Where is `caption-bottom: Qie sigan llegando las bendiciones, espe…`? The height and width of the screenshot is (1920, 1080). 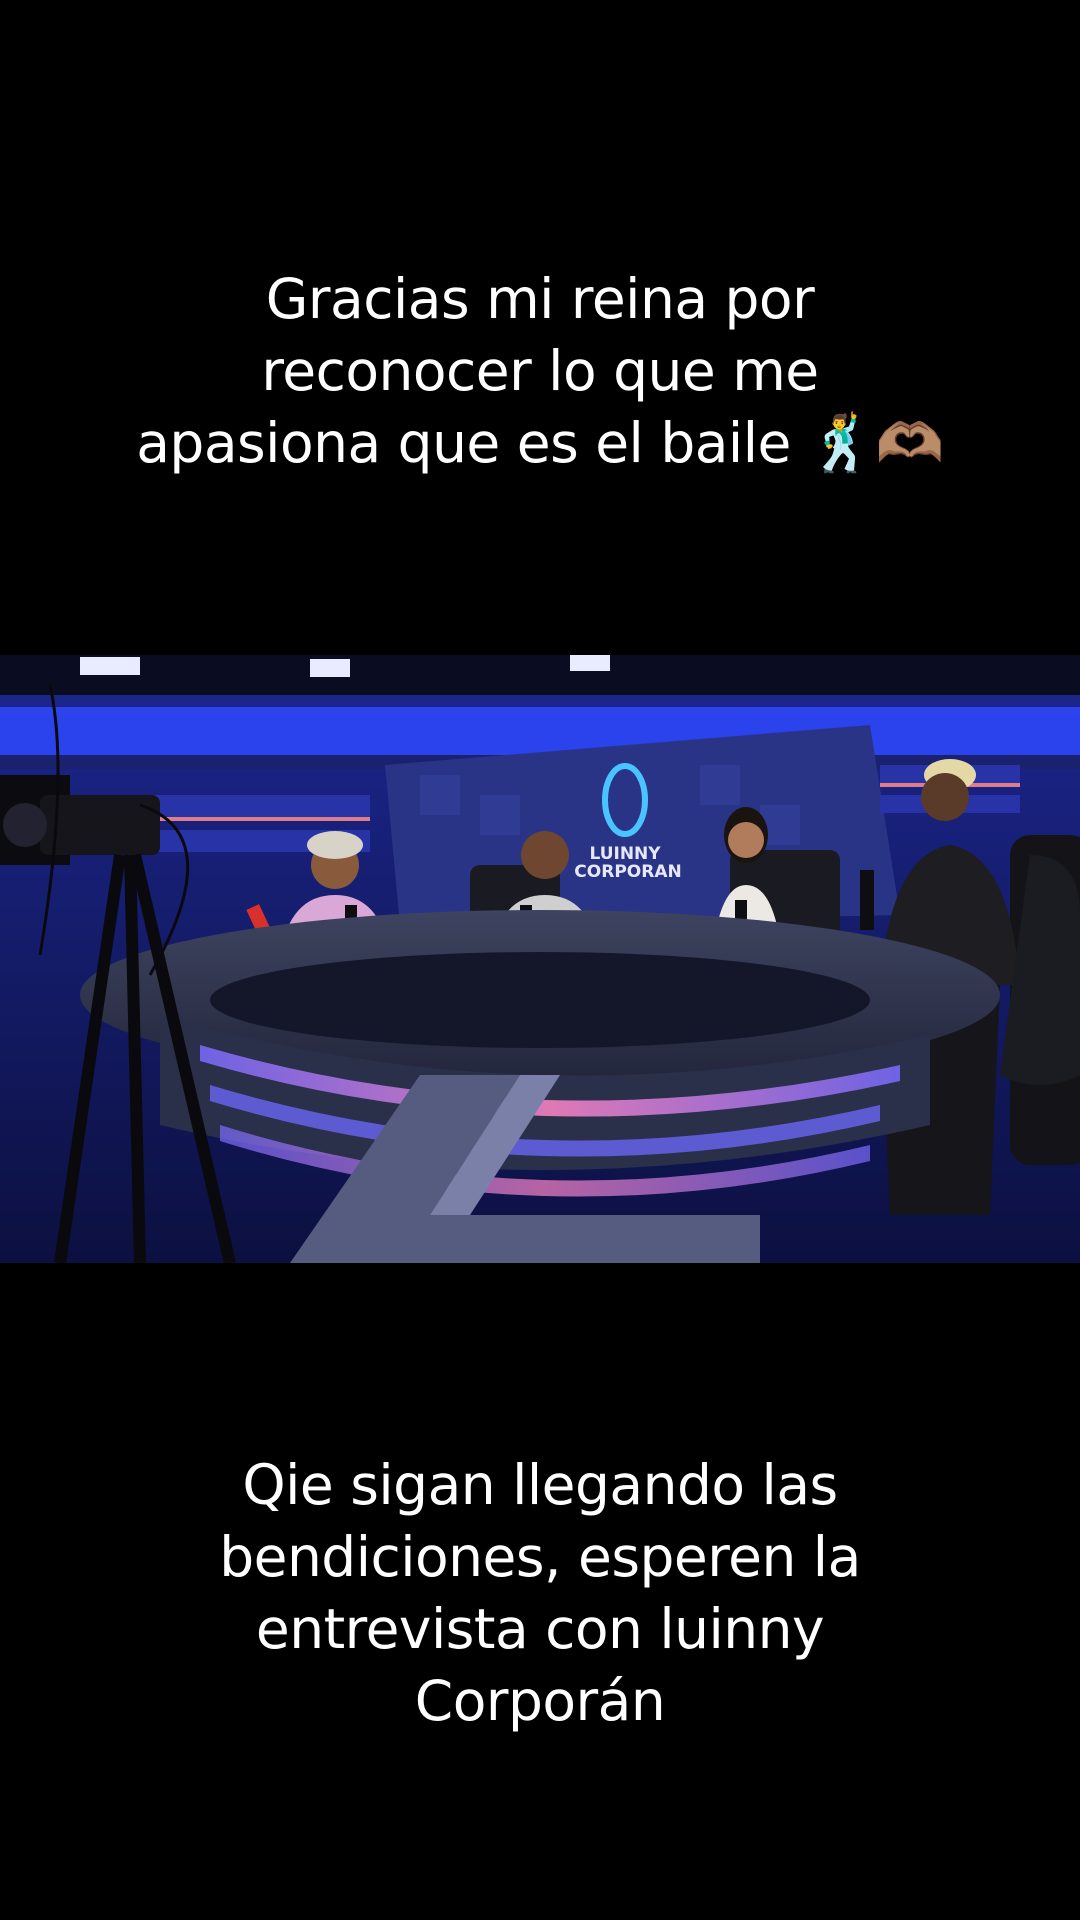 caption-bottom: Qie sigan llegando las bendiciones, espe… is located at coordinates (540, 1593).